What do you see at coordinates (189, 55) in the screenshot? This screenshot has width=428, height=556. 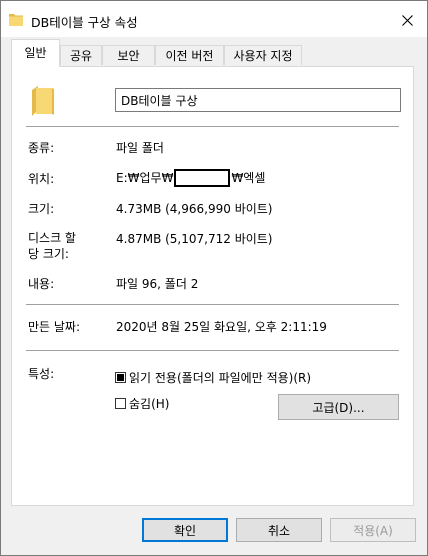 I see `tab-previous-versions: 이전 버전` at bounding box center [189, 55].